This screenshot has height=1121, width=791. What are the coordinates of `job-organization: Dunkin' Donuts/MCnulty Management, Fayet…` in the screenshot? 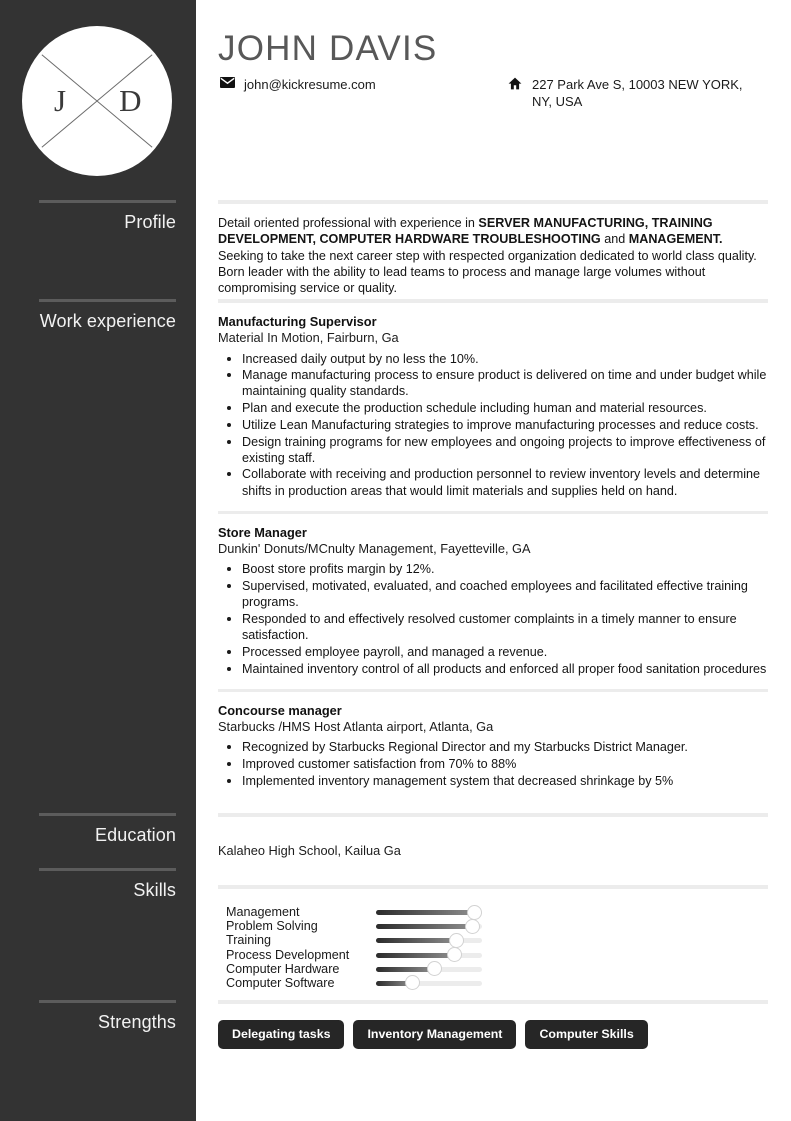 It's located at (374, 548).